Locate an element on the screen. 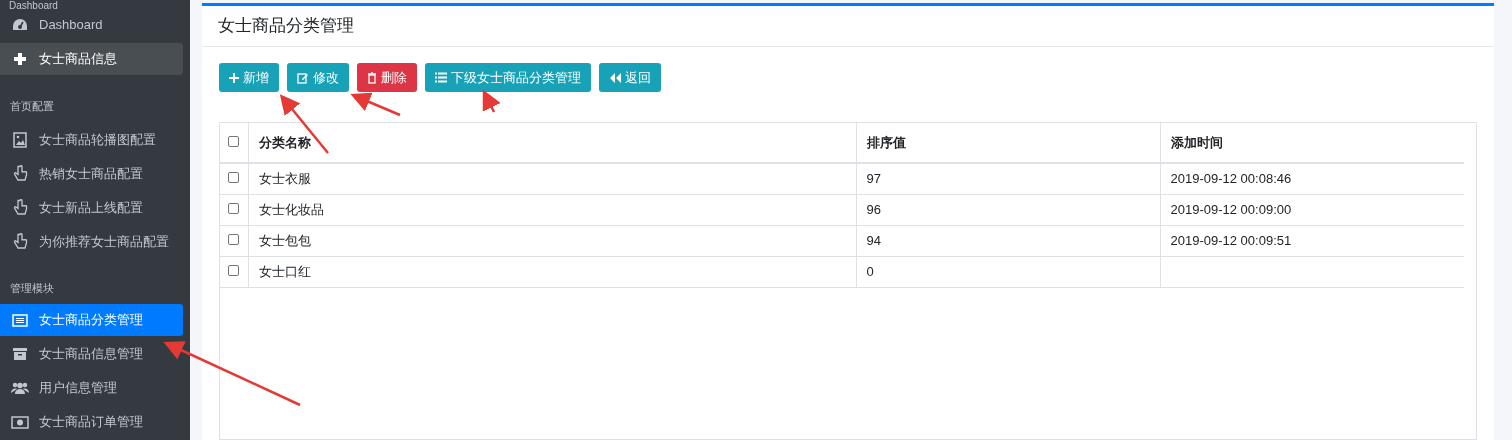 This screenshot has width=1512, height=440. dashboard-icon is located at coordinates (20, 25).